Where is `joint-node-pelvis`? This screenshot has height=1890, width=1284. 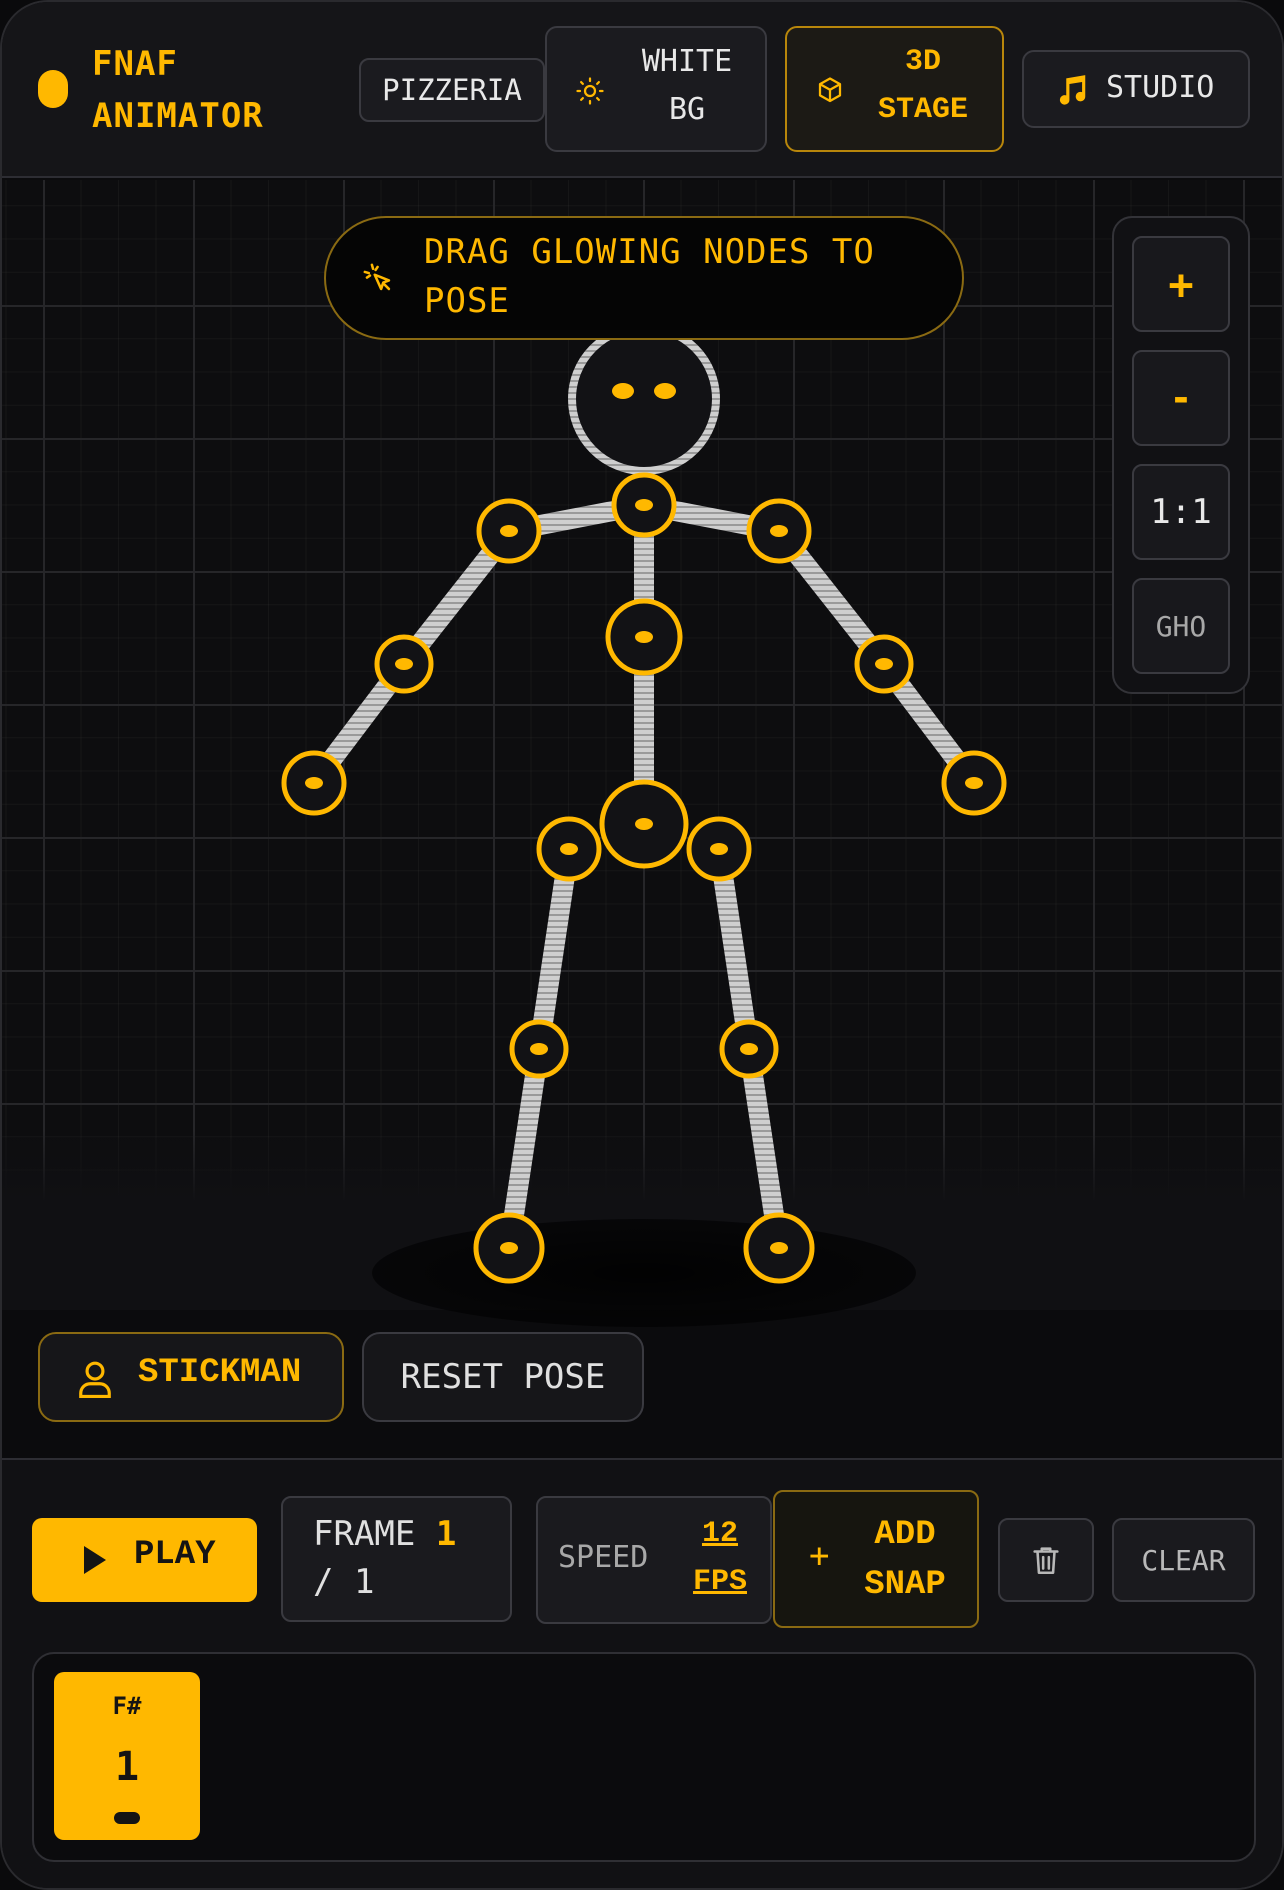
joint-node-pelvis is located at coordinates (644, 824).